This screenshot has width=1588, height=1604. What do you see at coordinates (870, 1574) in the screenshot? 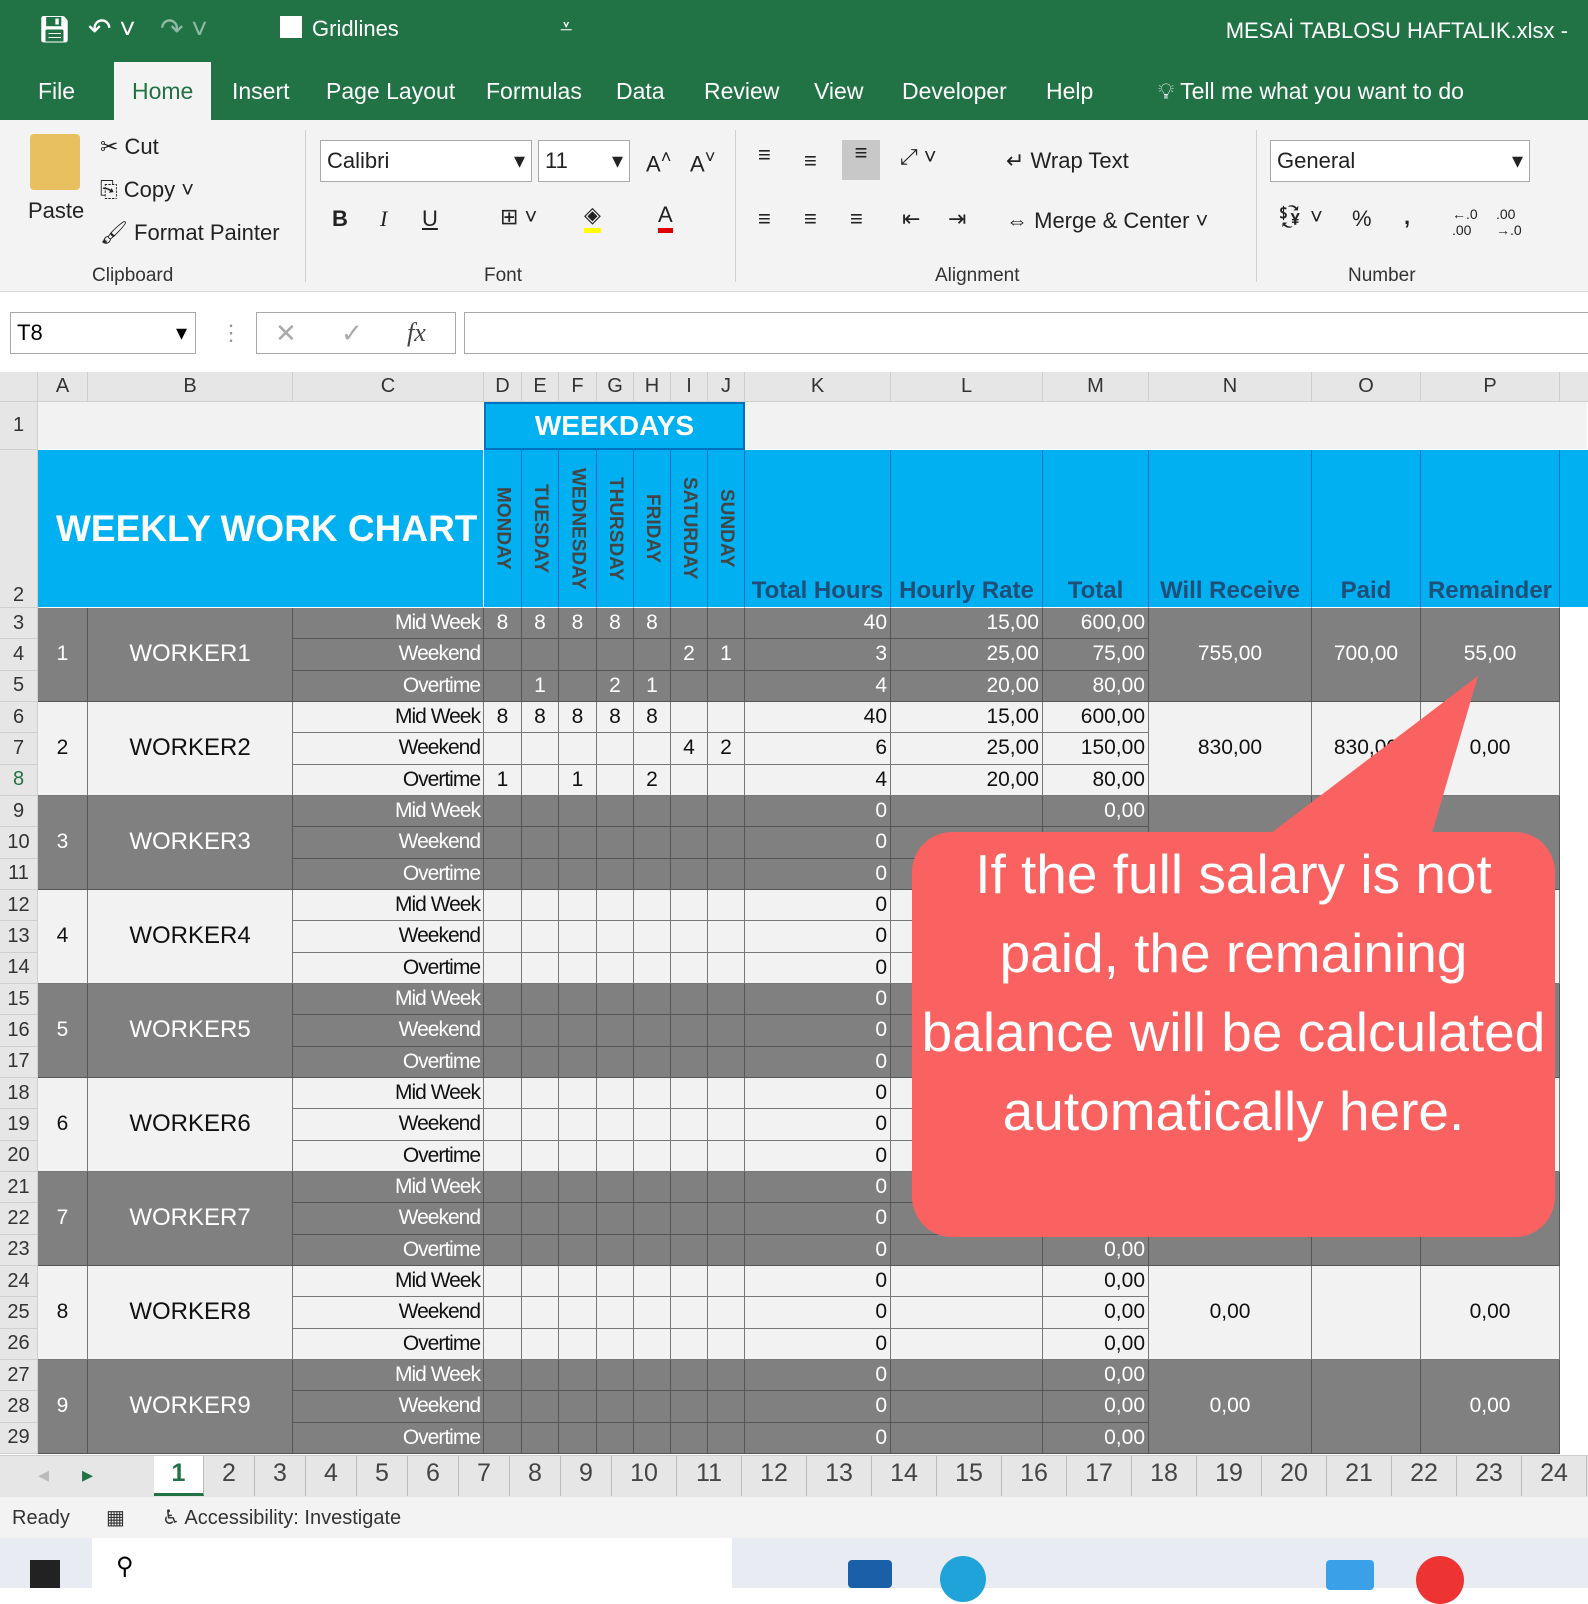
I see `store-icon` at bounding box center [870, 1574].